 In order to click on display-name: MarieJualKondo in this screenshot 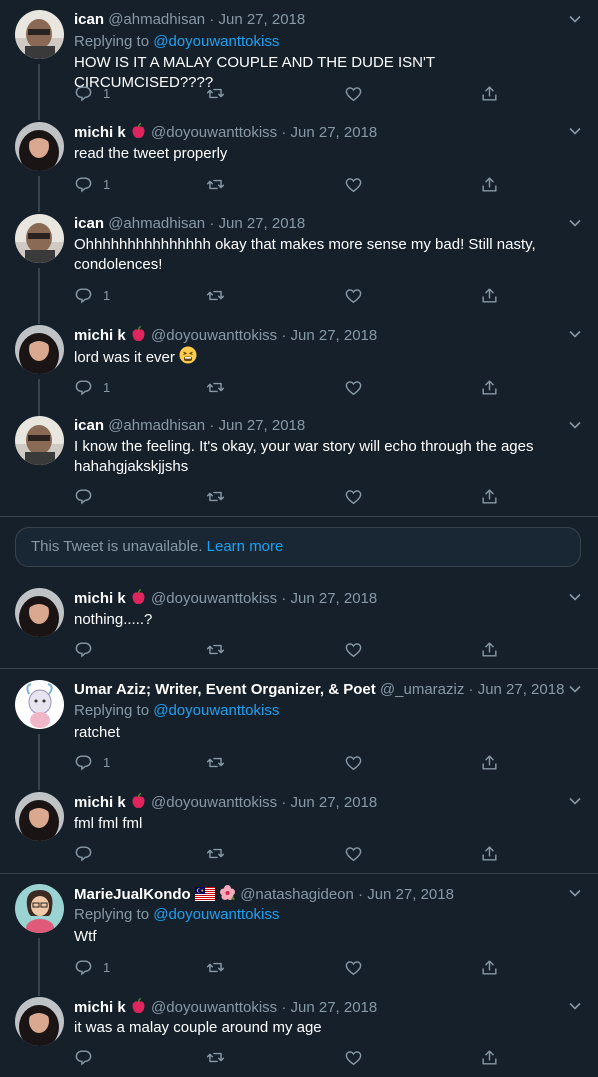, I will do `click(132, 894)`.